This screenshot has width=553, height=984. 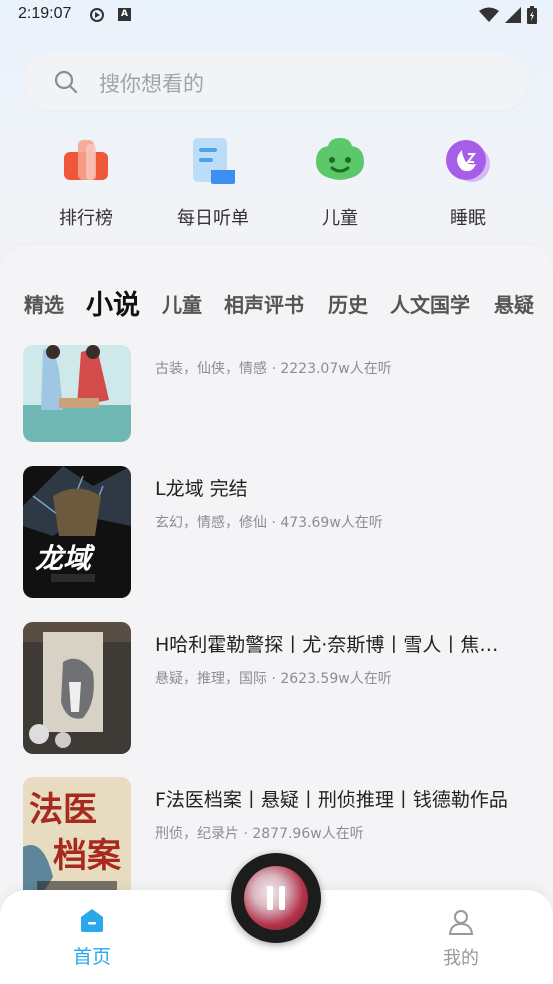 I want to click on user-icon, so click(x=461, y=922).